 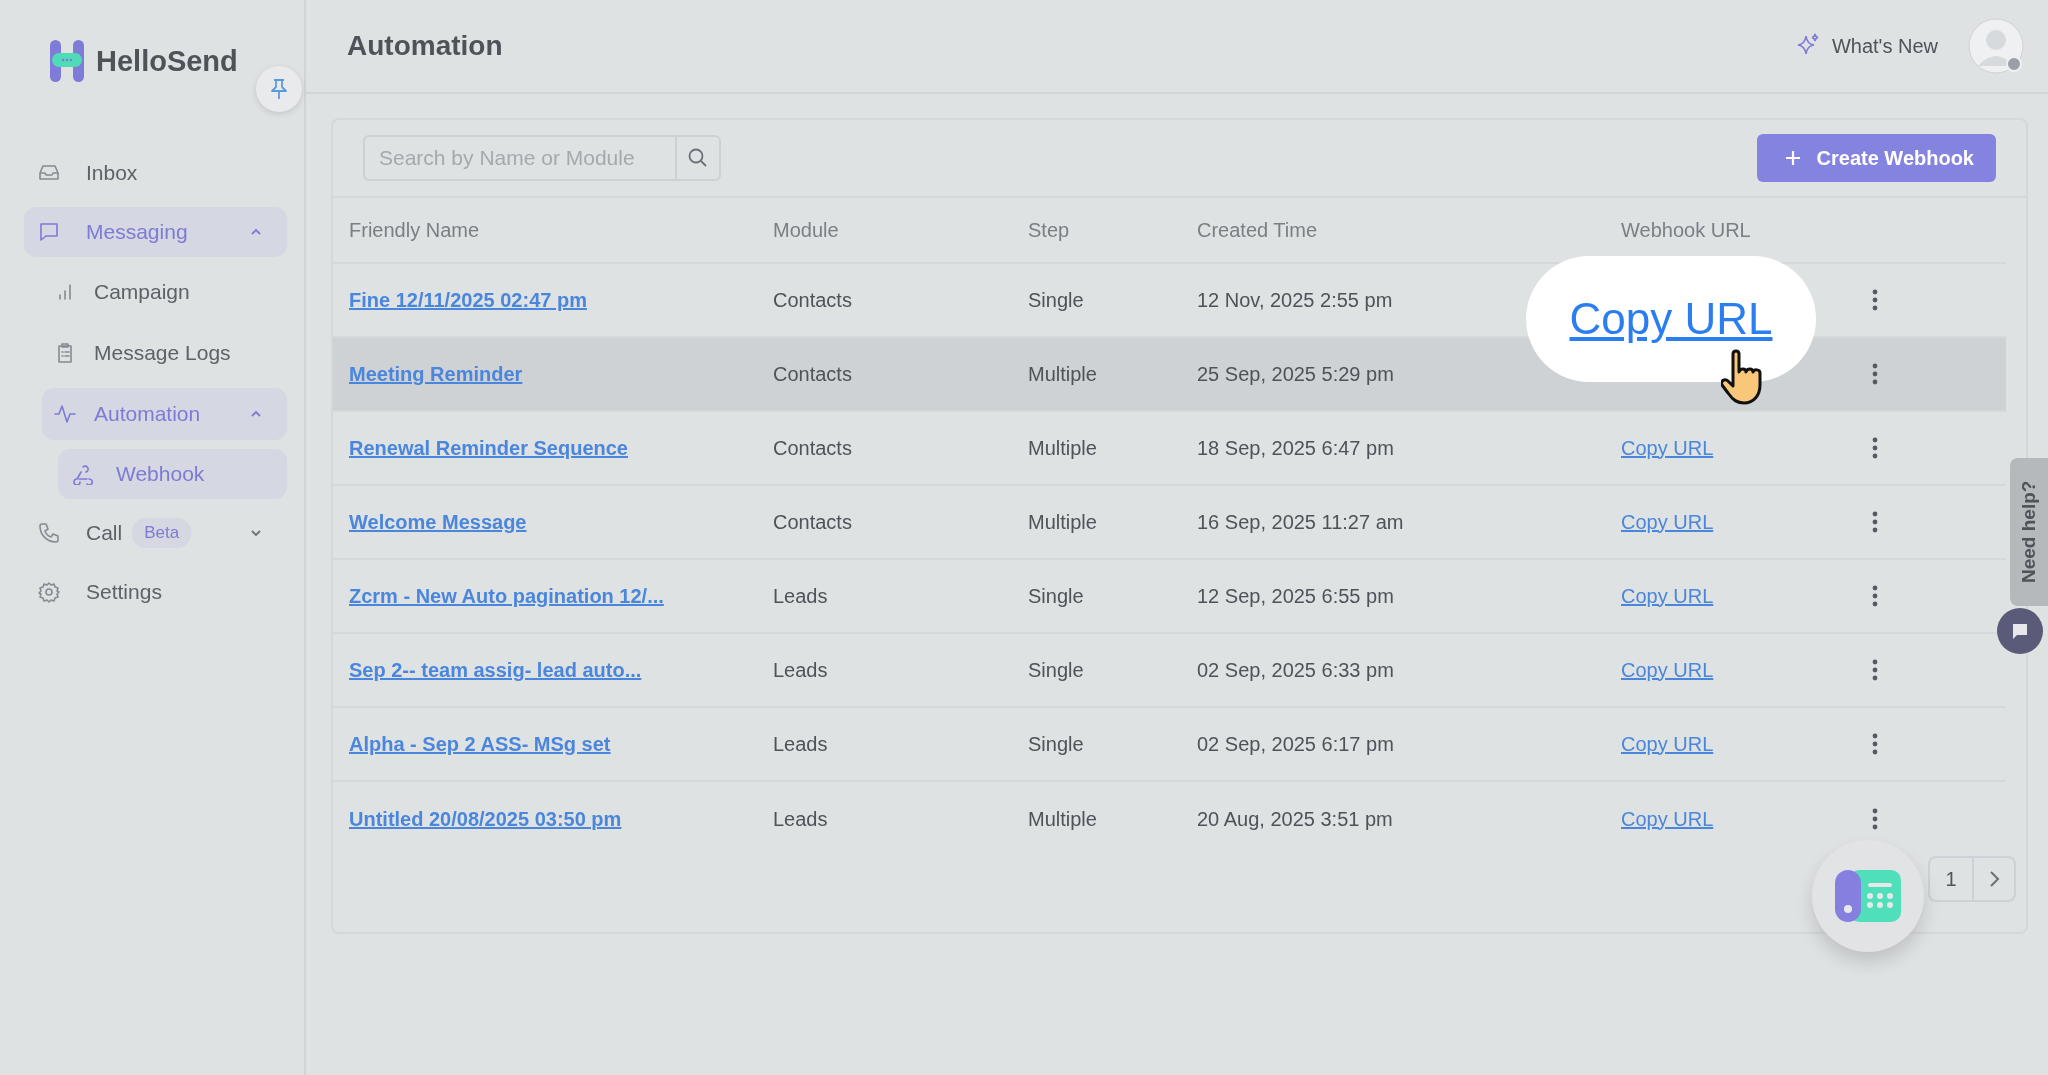 What do you see at coordinates (167, 61) in the screenshot?
I see `brand-name: HelloSend` at bounding box center [167, 61].